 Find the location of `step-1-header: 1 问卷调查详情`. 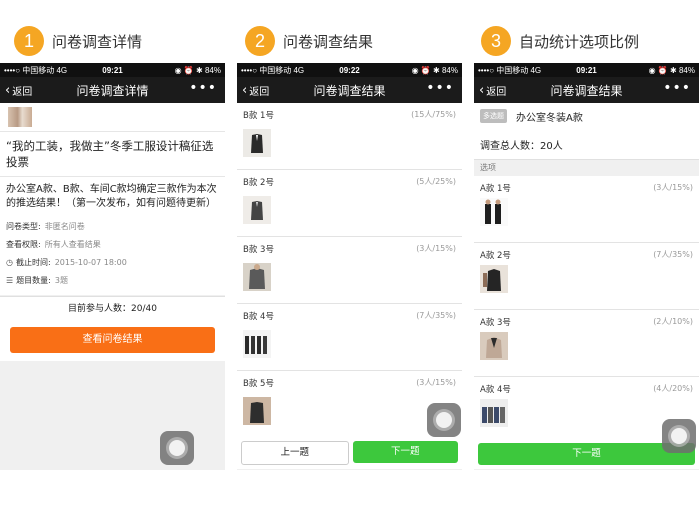

step-1-header: 1 问卷调查详情 is located at coordinates (78, 41).